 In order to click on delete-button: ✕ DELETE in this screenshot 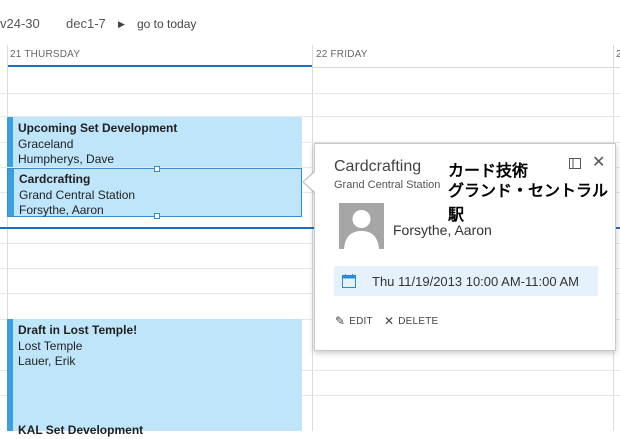, I will do `click(411, 321)`.